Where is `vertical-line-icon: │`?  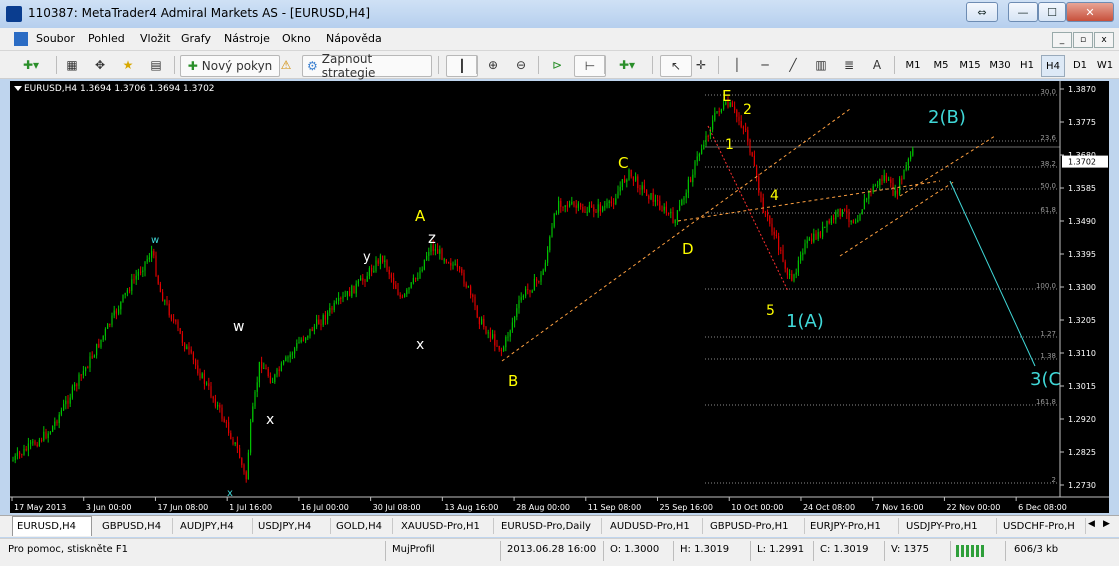
vertical-line-icon: │ is located at coordinates (737, 65).